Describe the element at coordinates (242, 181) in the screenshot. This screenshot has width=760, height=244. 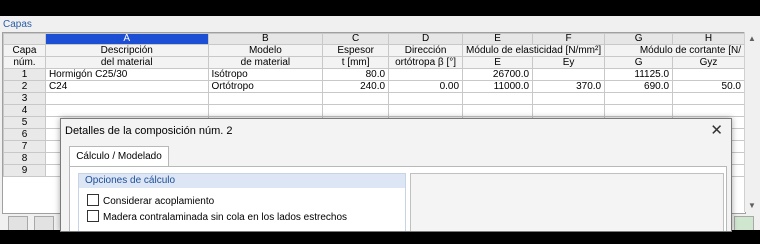
I see `group-title: Opciones de cálculo` at that location.